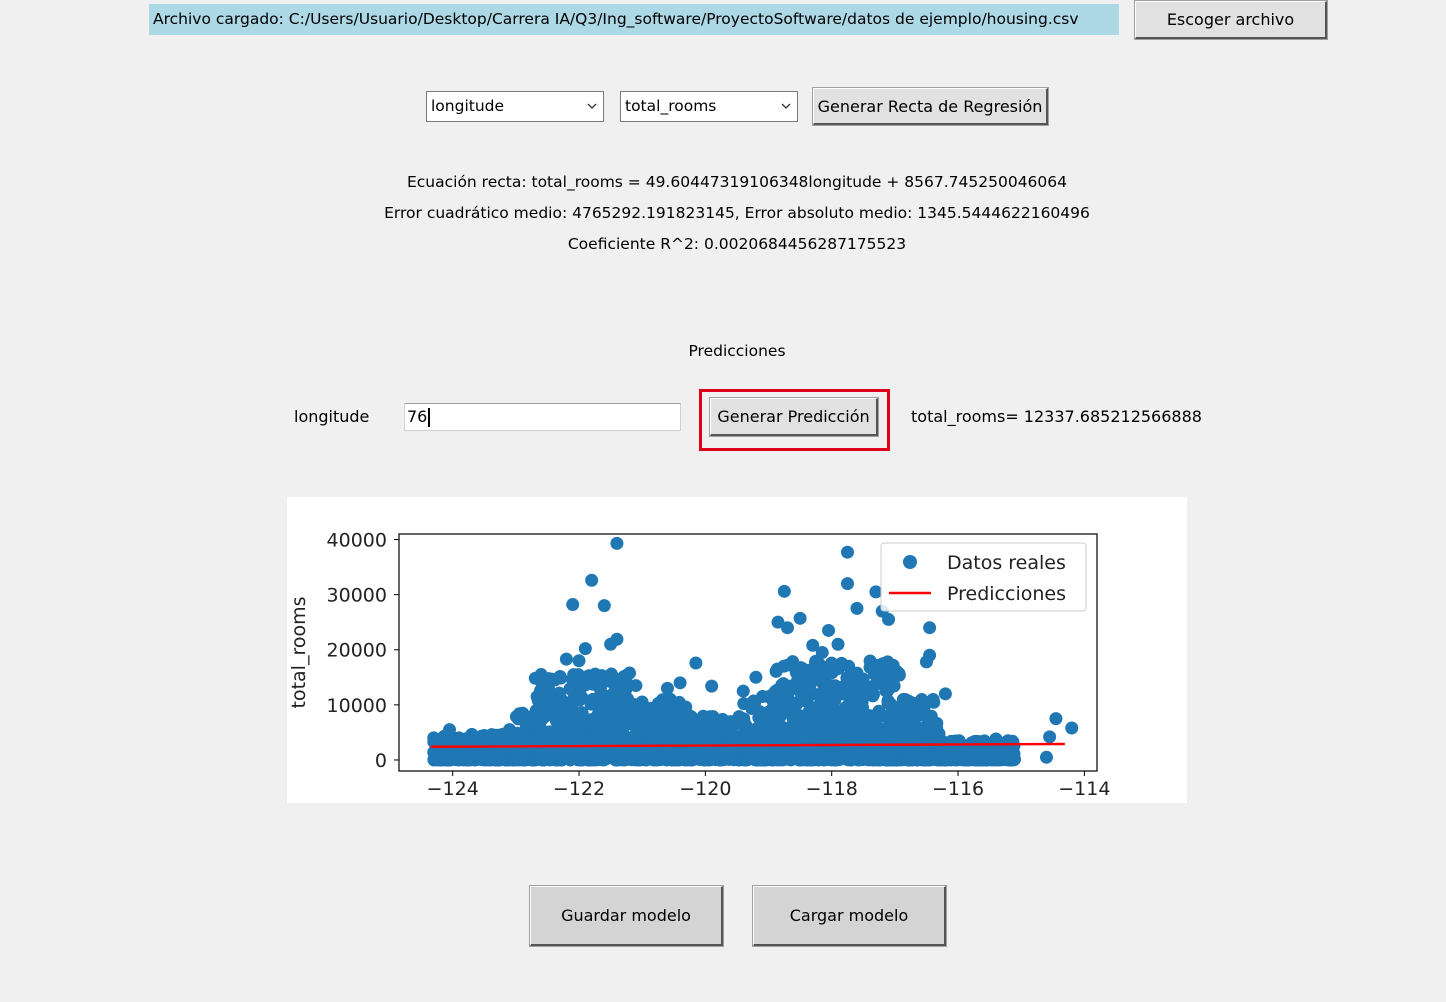 This screenshot has width=1446, height=1002. Describe the element at coordinates (930, 106) in the screenshot. I see `generate-regression-button: Generar Recta de Regresión` at that location.